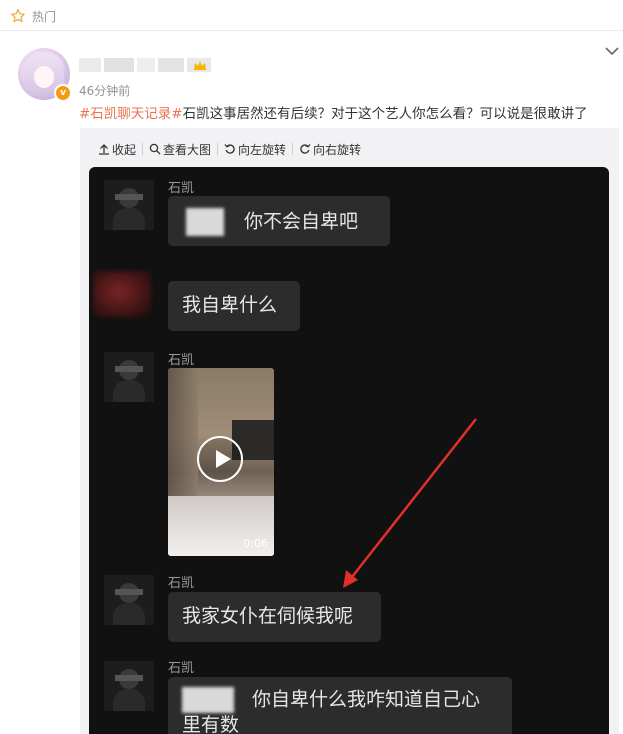 The width and height of the screenshot is (623, 734). Describe the element at coordinates (45, 75) in the screenshot. I see `avatar: v` at that location.